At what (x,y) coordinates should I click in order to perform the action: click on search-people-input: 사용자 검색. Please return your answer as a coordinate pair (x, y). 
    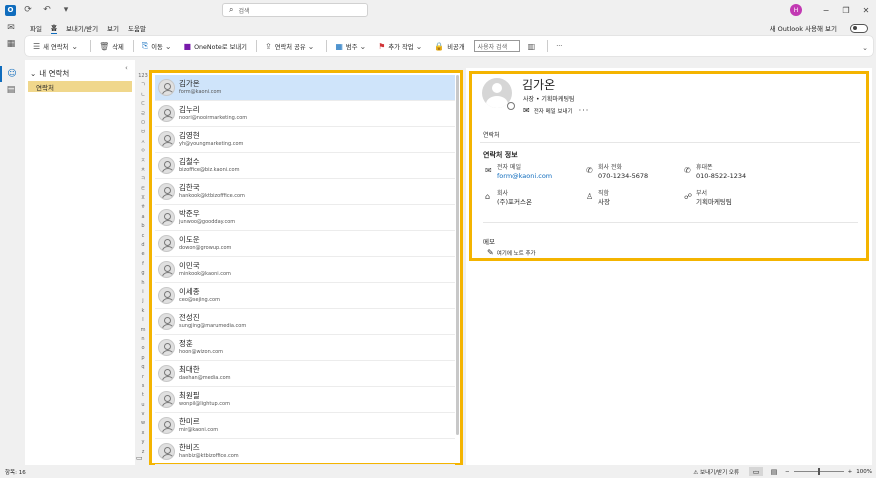
    Looking at the image, I should click on (496, 46).